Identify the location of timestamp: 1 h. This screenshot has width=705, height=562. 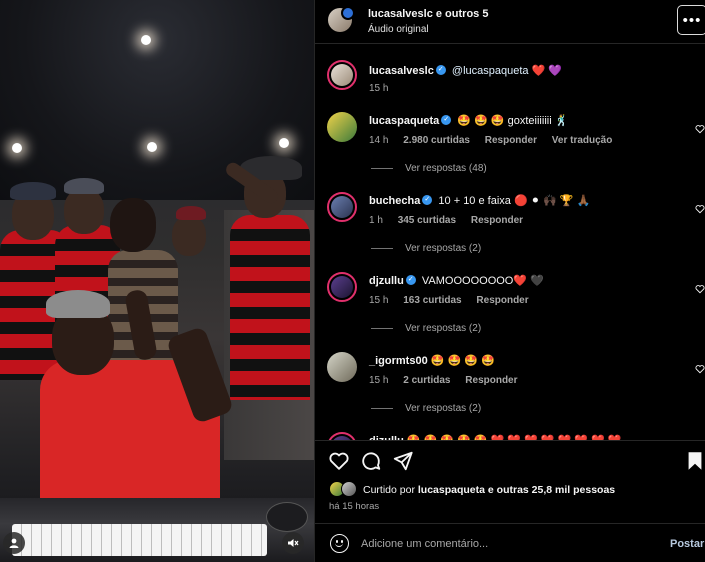
(376, 220).